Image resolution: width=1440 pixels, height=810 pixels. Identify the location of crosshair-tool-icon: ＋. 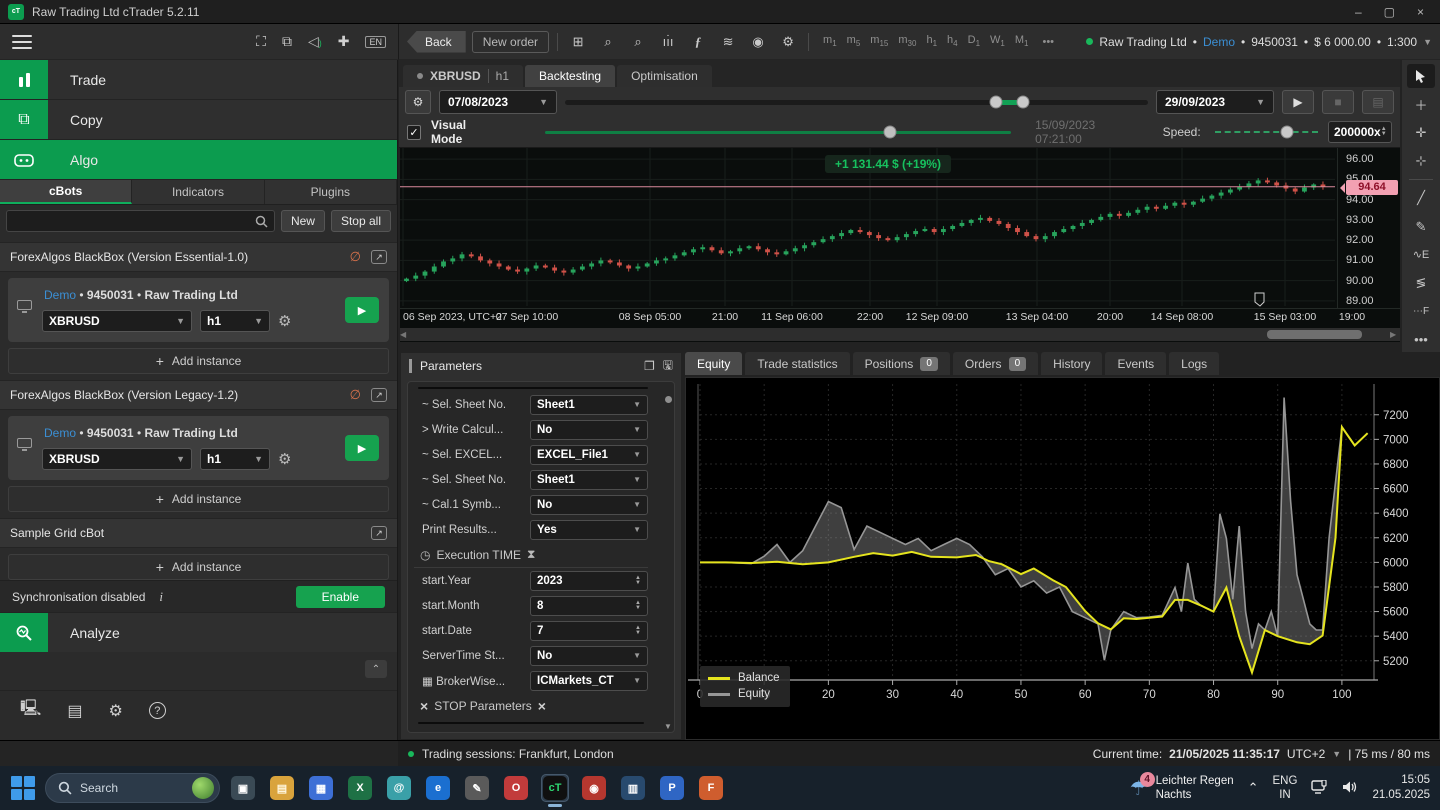
(1421, 104).